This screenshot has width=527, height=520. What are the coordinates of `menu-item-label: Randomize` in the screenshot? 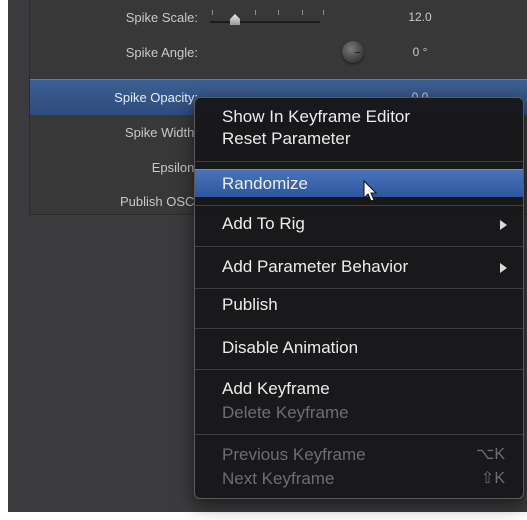 It's located at (265, 183).